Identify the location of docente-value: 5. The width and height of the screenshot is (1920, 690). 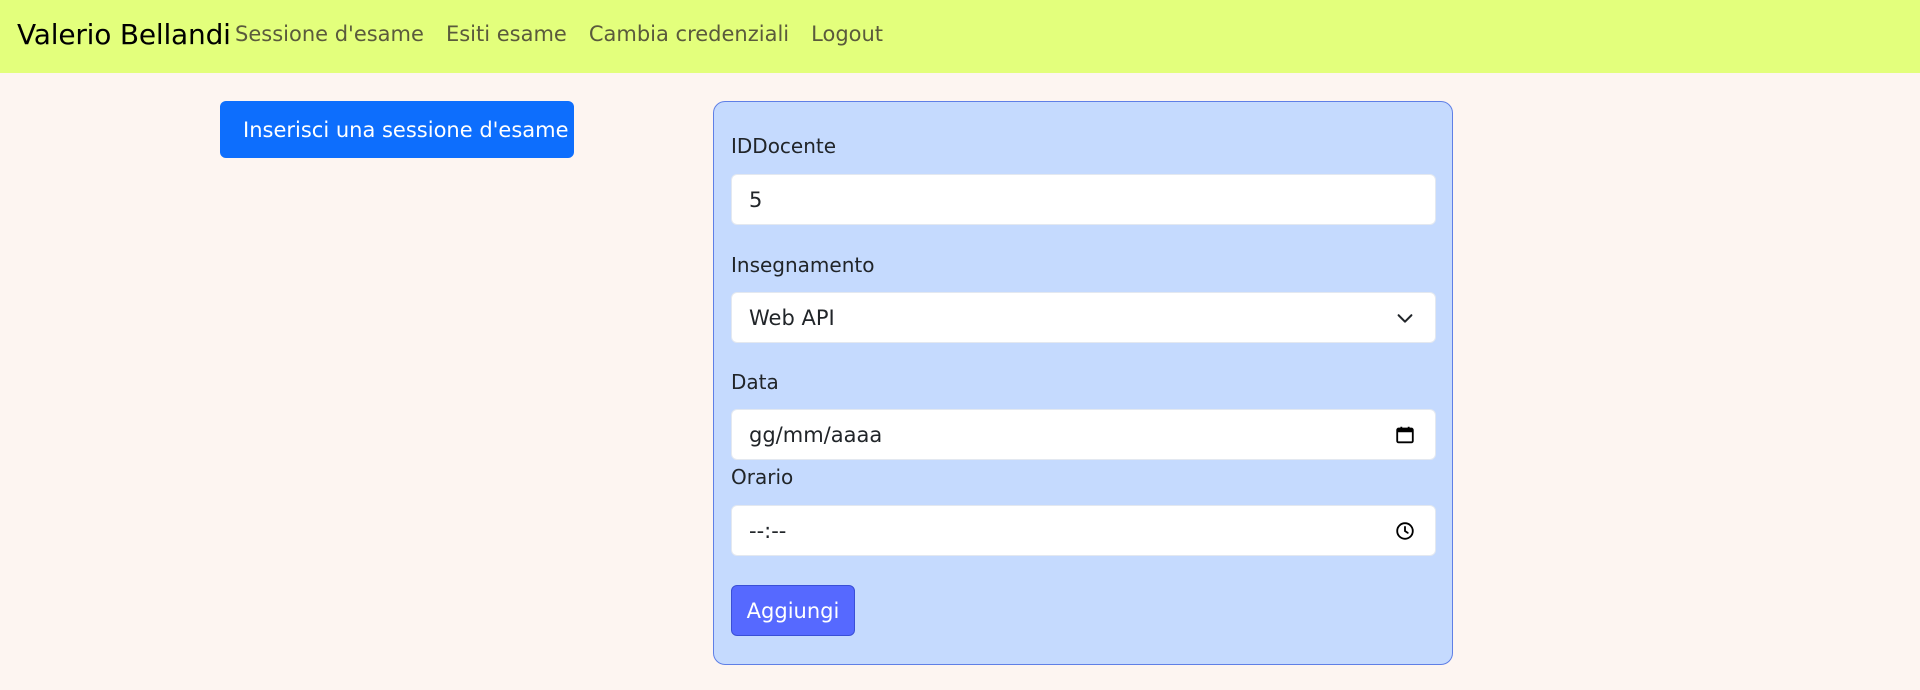
(756, 199).